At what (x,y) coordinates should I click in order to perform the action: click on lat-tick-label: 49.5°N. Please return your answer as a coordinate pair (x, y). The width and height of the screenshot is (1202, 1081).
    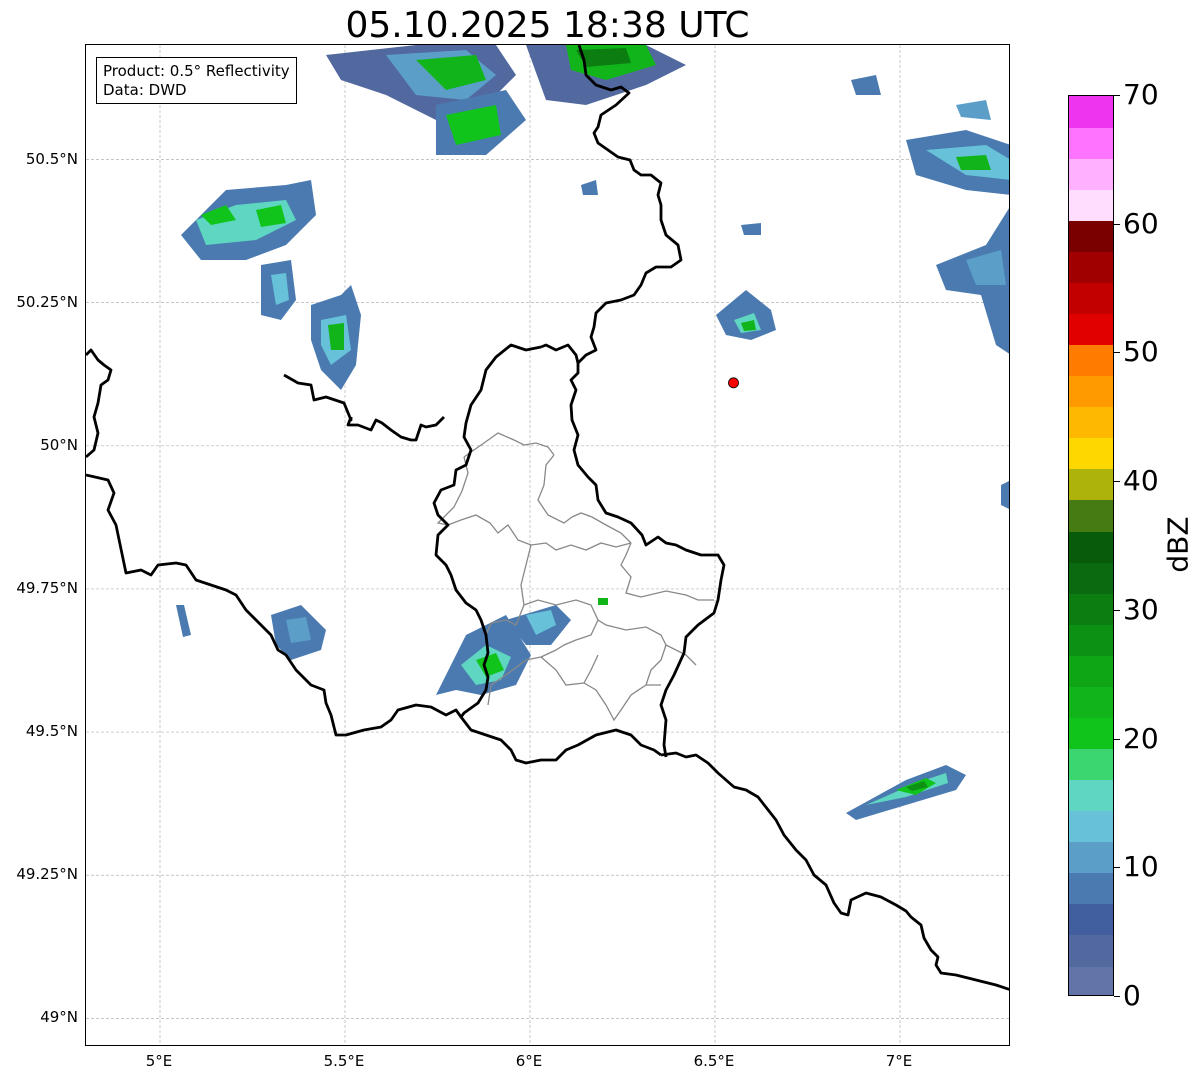
    Looking at the image, I should click on (51, 731).